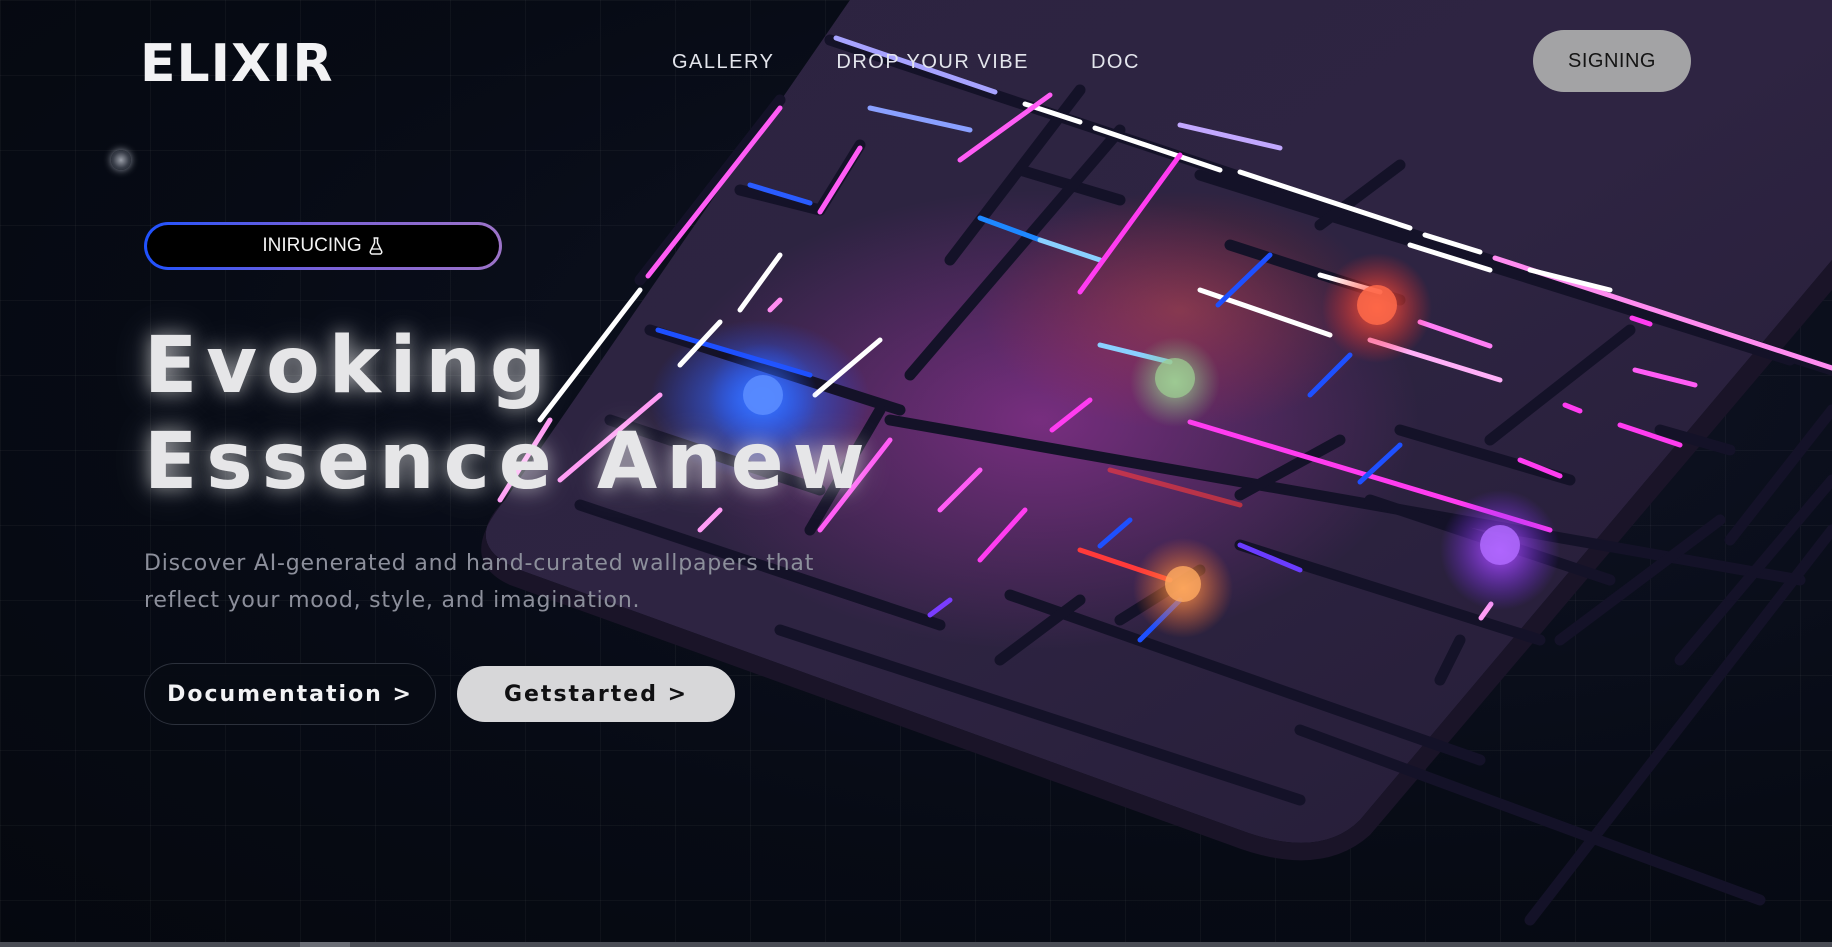 Image resolution: width=1832 pixels, height=947 pixels. I want to click on brand-logo: ELIXIR, so click(236, 64).